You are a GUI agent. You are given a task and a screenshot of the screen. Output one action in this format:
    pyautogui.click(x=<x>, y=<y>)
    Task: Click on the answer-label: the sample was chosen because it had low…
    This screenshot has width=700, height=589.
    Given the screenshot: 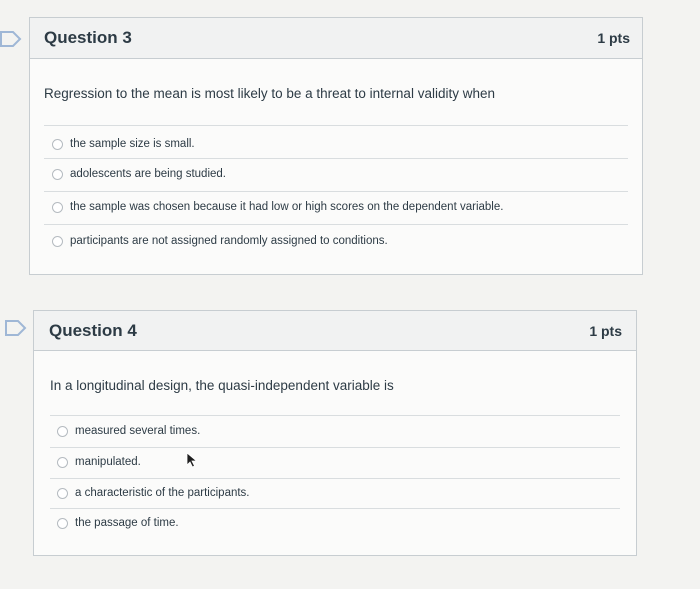 What is the action you would take?
    pyautogui.click(x=287, y=207)
    